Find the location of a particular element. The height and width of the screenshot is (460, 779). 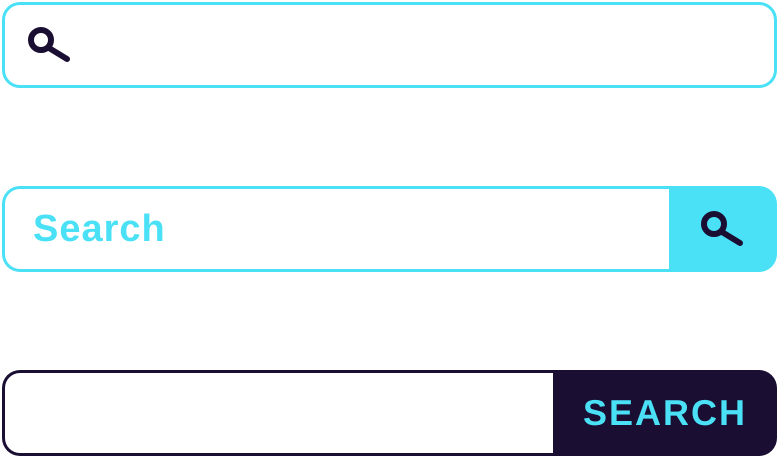

search-field is located at coordinates (277, 413).